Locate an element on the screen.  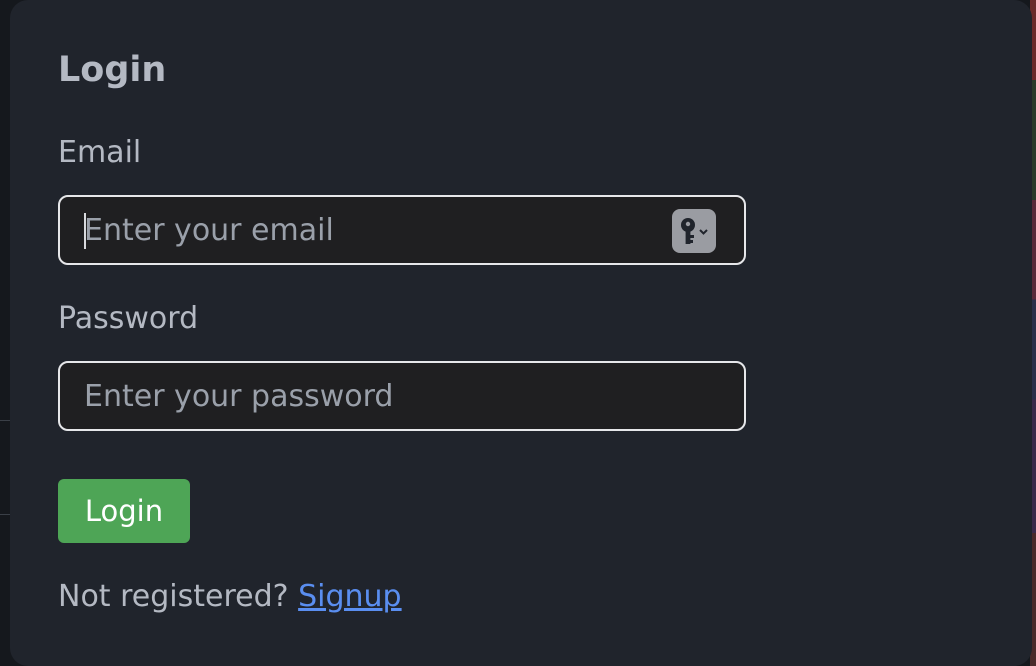
email-input is located at coordinates (402, 230).